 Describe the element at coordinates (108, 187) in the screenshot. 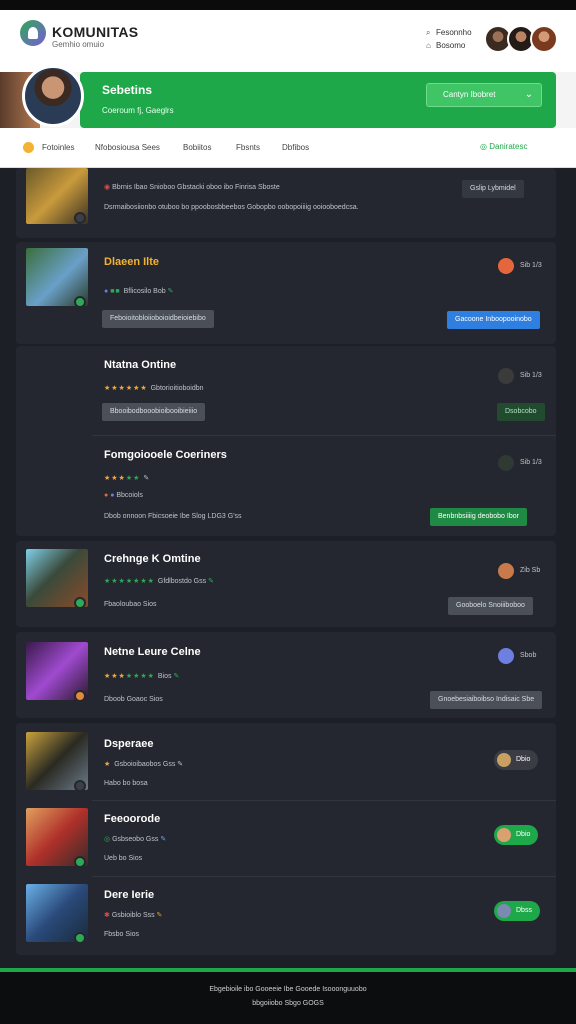

I see `flame-icon: ◉` at that location.